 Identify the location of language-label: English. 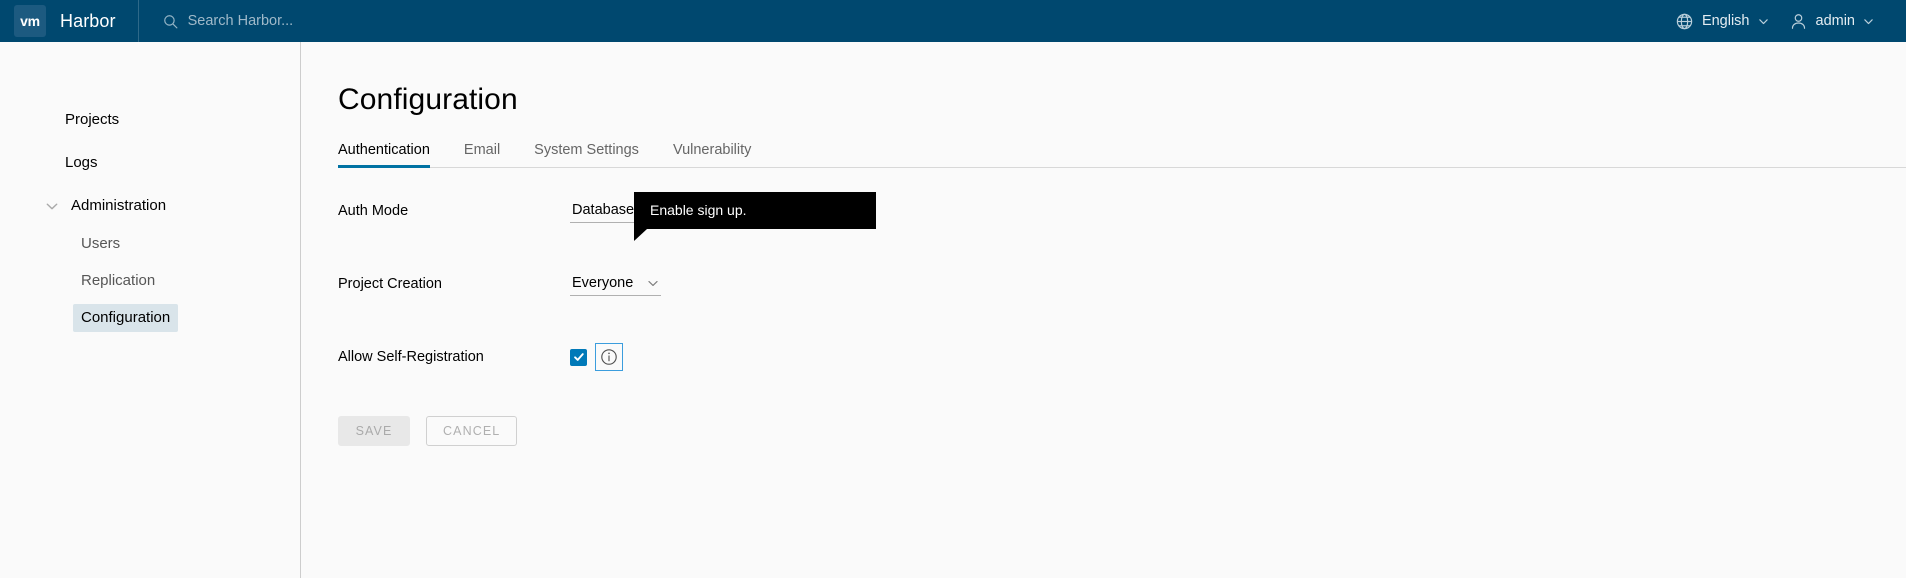
(1725, 21).